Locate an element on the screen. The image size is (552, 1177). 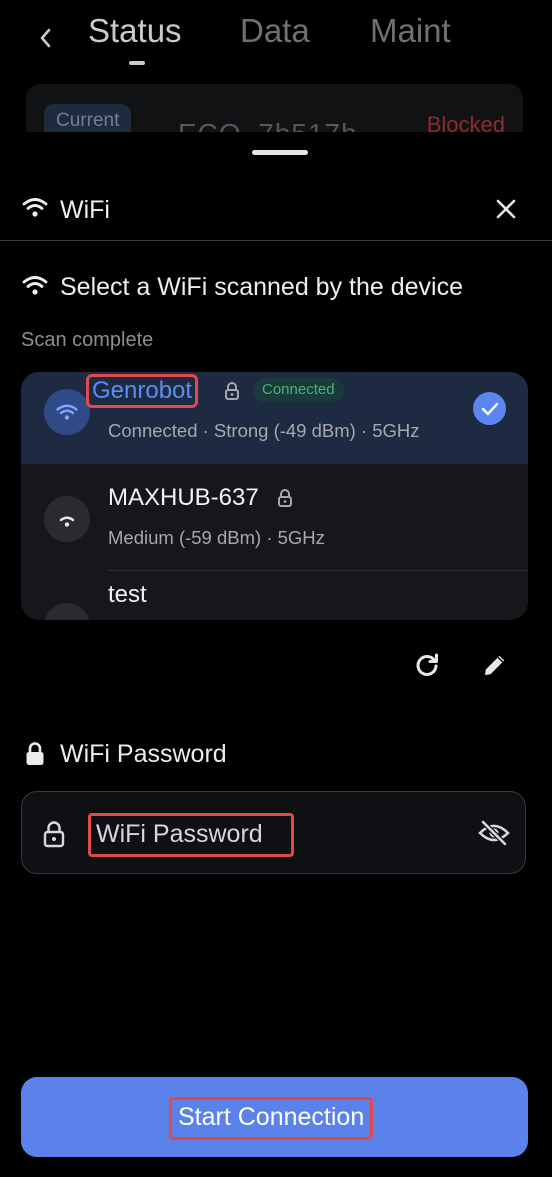
network-meta: Connected · Strong (-49 dBm) · 5GHz is located at coordinates (264, 430).